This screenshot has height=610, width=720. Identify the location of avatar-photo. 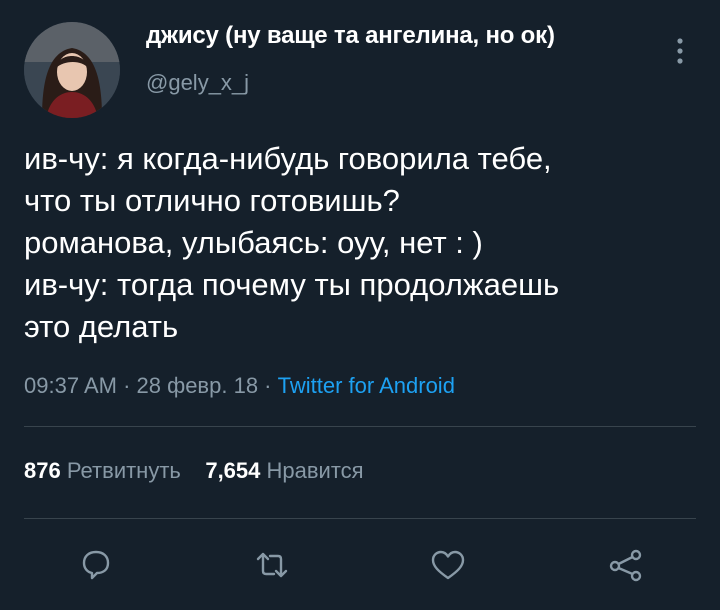
(72, 70).